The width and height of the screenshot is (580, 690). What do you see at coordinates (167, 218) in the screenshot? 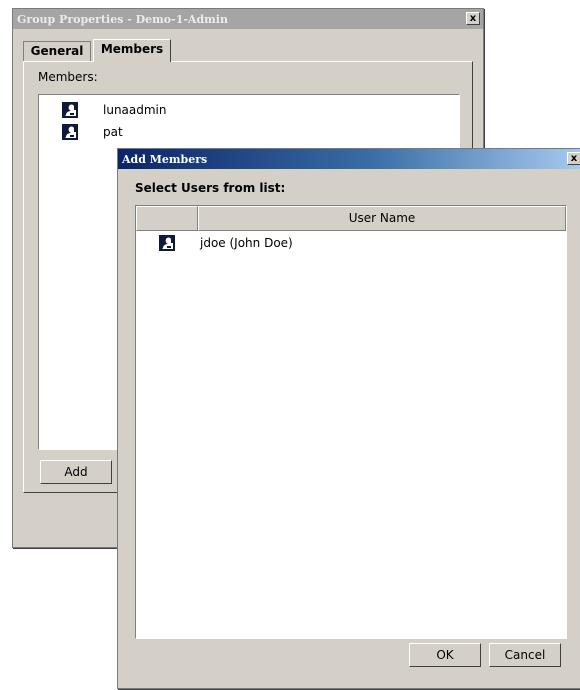
I see `column-header-icon` at bounding box center [167, 218].